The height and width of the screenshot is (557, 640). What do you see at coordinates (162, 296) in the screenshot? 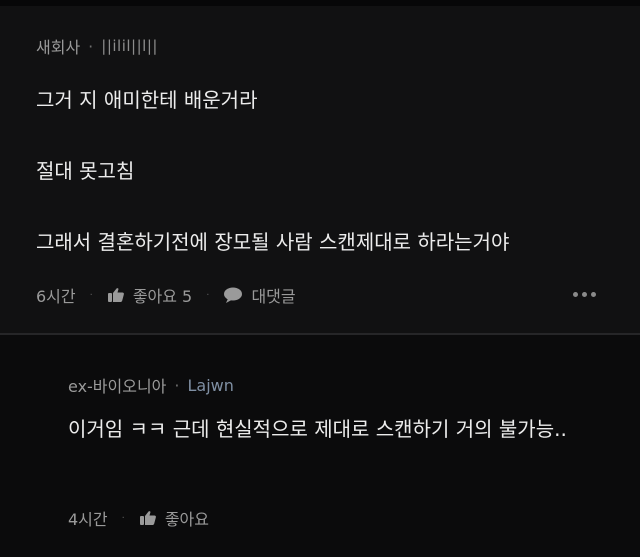
I see `like-label: 좋아요 5` at bounding box center [162, 296].